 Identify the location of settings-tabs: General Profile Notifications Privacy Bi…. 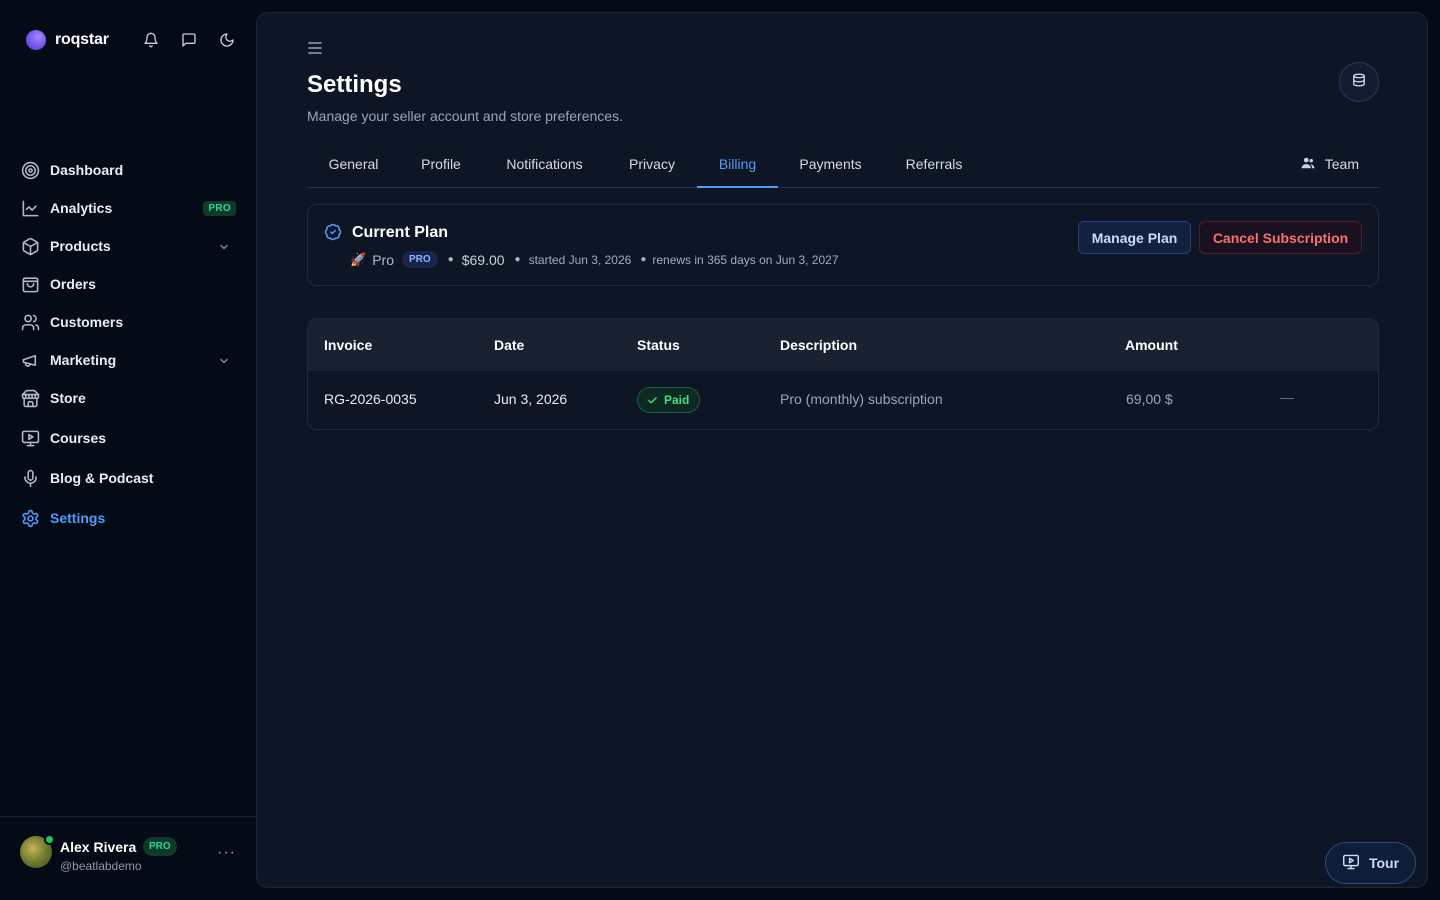
(843, 169).